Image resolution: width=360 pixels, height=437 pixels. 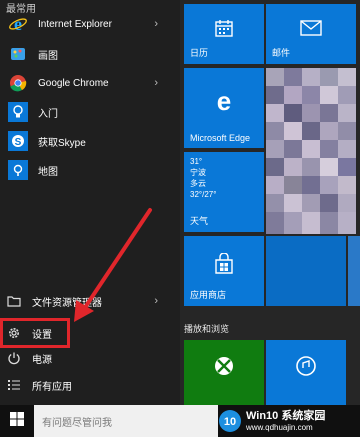 I want to click on windows-logo-icon, so click(x=17, y=421).